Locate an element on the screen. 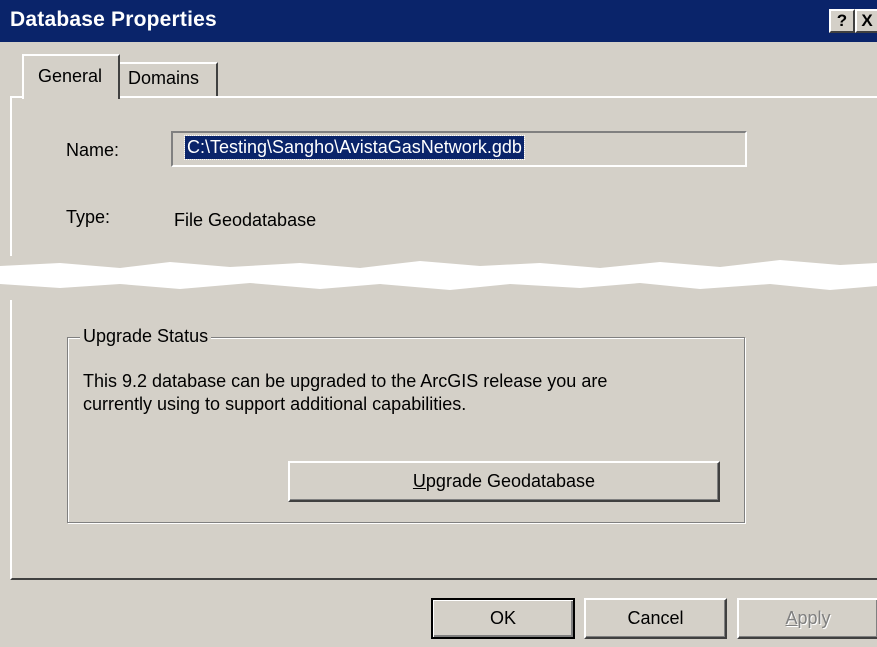 This screenshot has height=647, width=877. cancel-button-label: Cancel is located at coordinates (655, 618).